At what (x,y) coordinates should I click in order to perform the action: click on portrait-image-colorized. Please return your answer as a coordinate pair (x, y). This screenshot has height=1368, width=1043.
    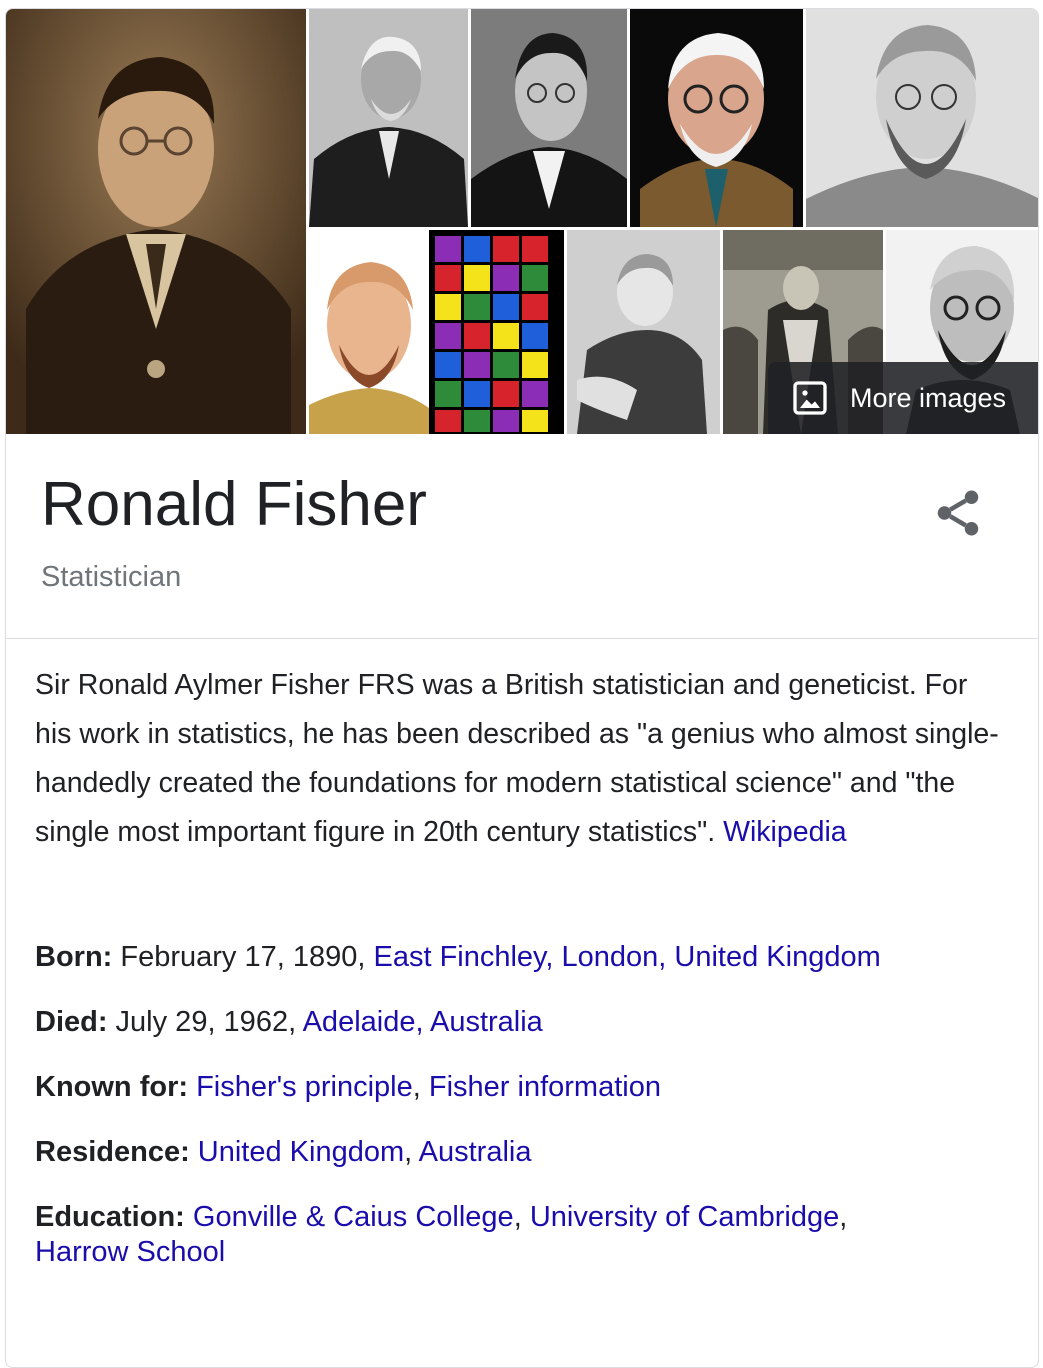
    Looking at the image, I should click on (716, 118).